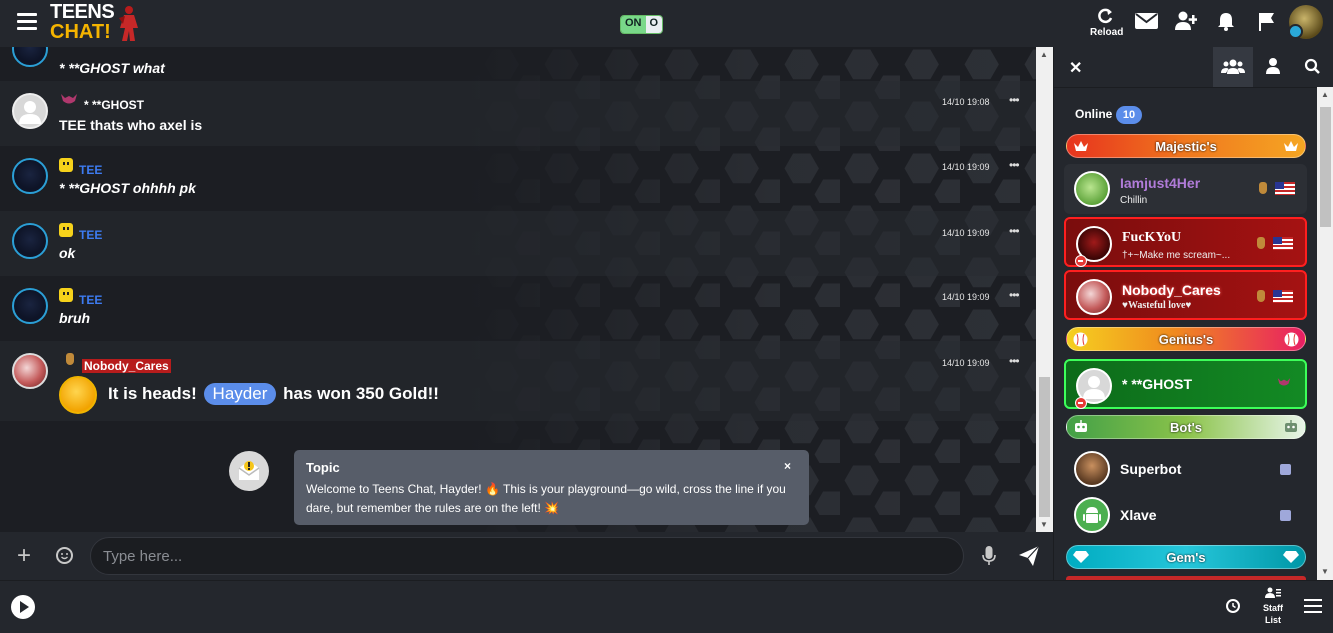  What do you see at coordinates (27, 22) in the screenshot?
I see `main-menu-icon` at bounding box center [27, 22].